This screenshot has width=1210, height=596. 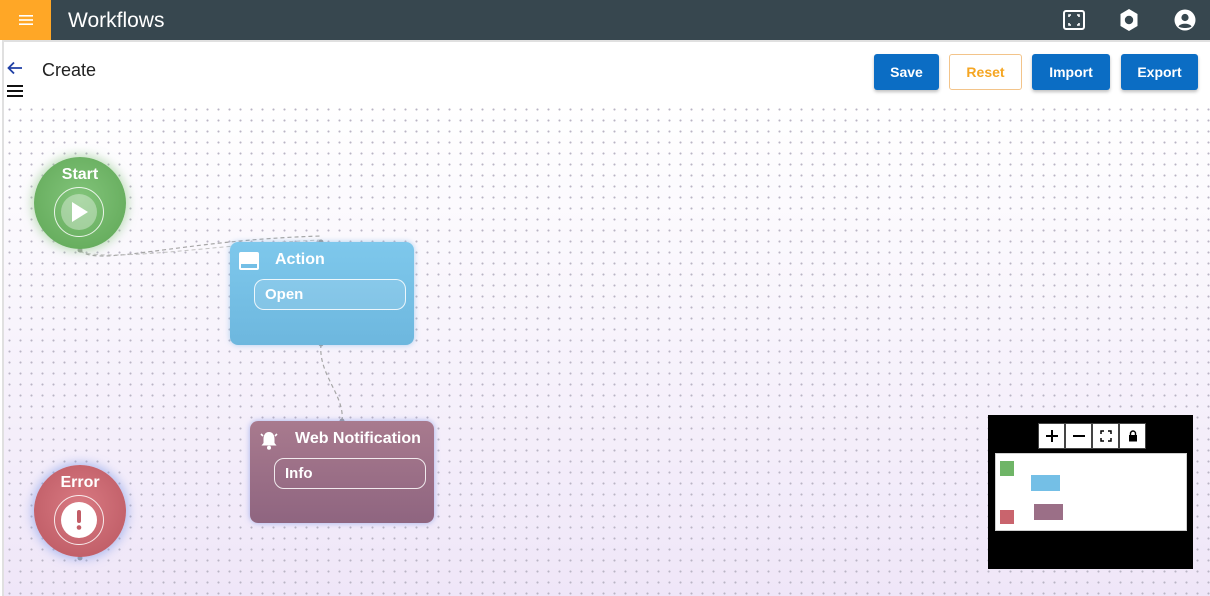 I want to click on export-button: Export, so click(x=1159, y=72).